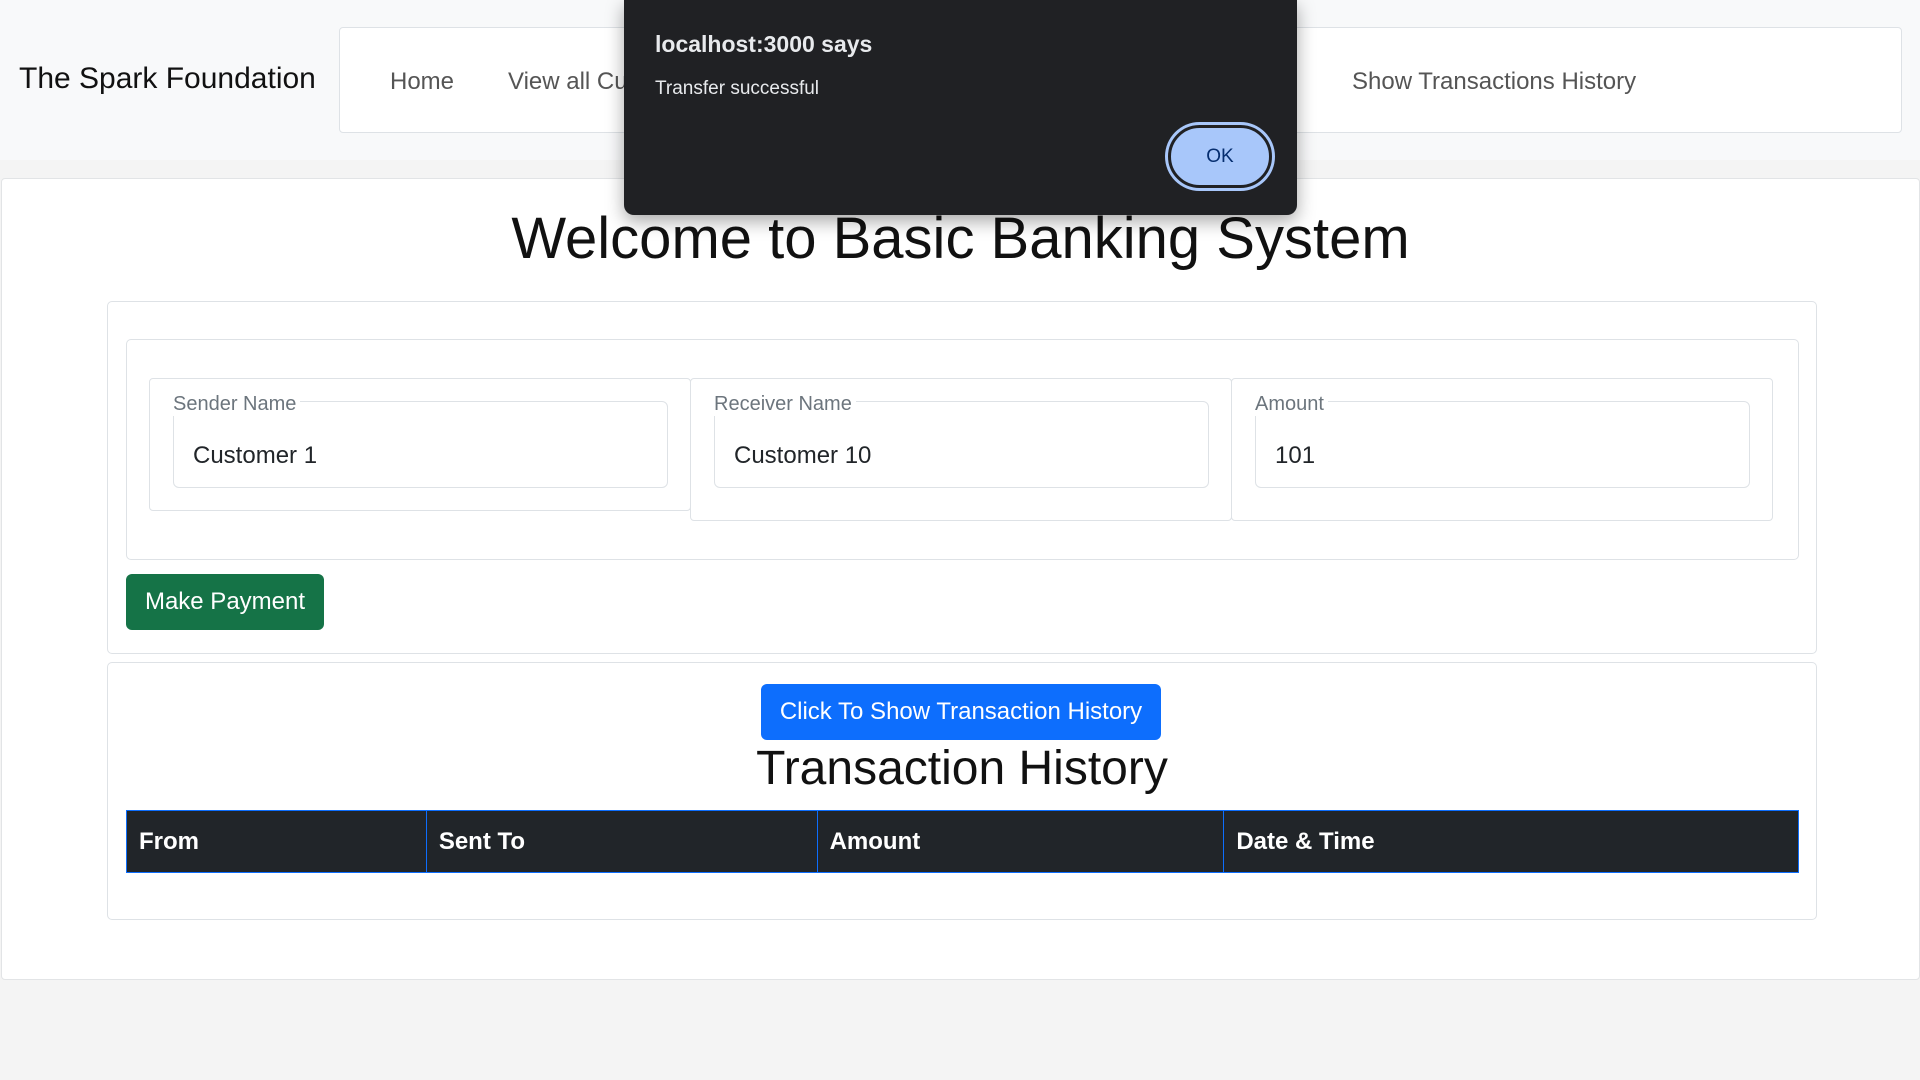  I want to click on amount-fieldset: Amount, so click(1502, 449).